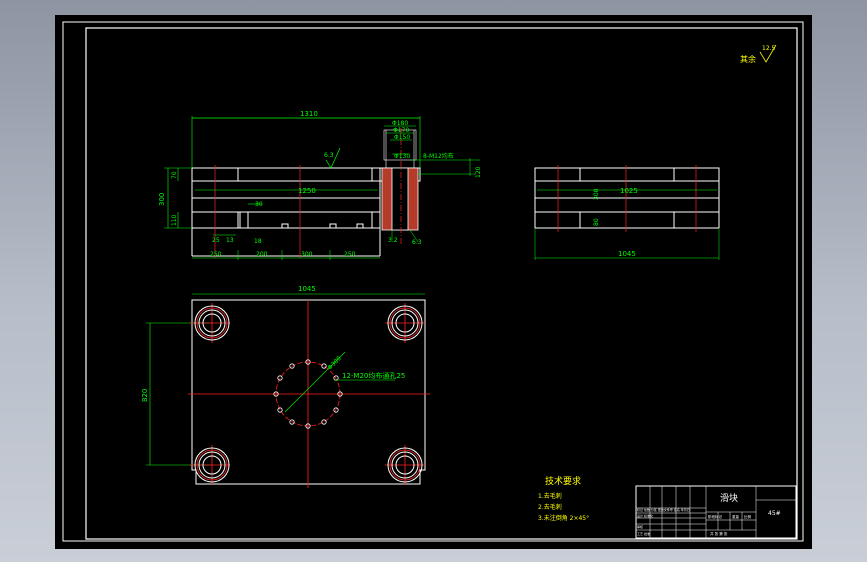 This screenshot has width=867, height=562. Describe the element at coordinates (645, 515) in the screenshot. I see `title-row-2: 设计 标准化` at that location.